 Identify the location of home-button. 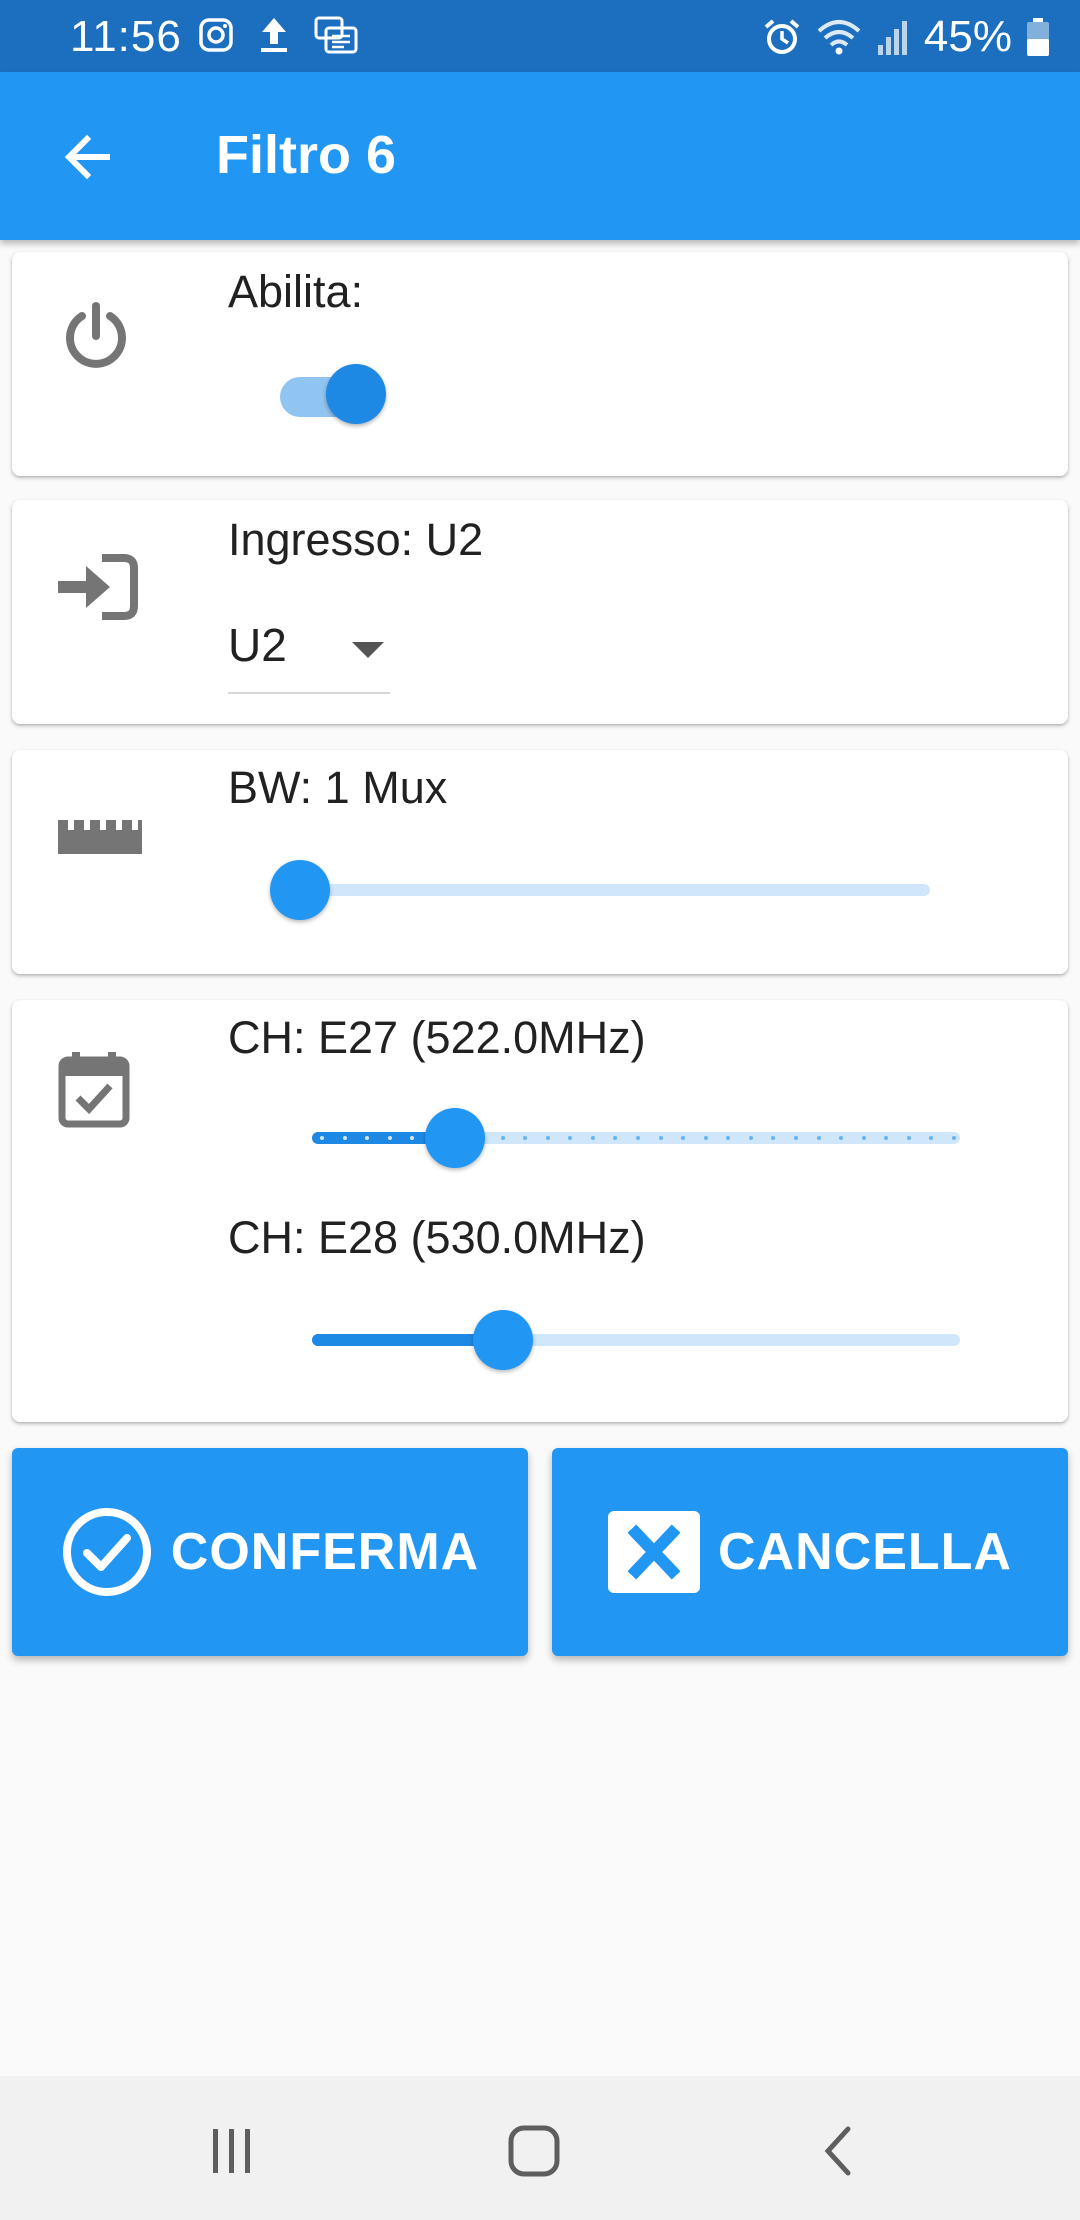
(534, 2151).